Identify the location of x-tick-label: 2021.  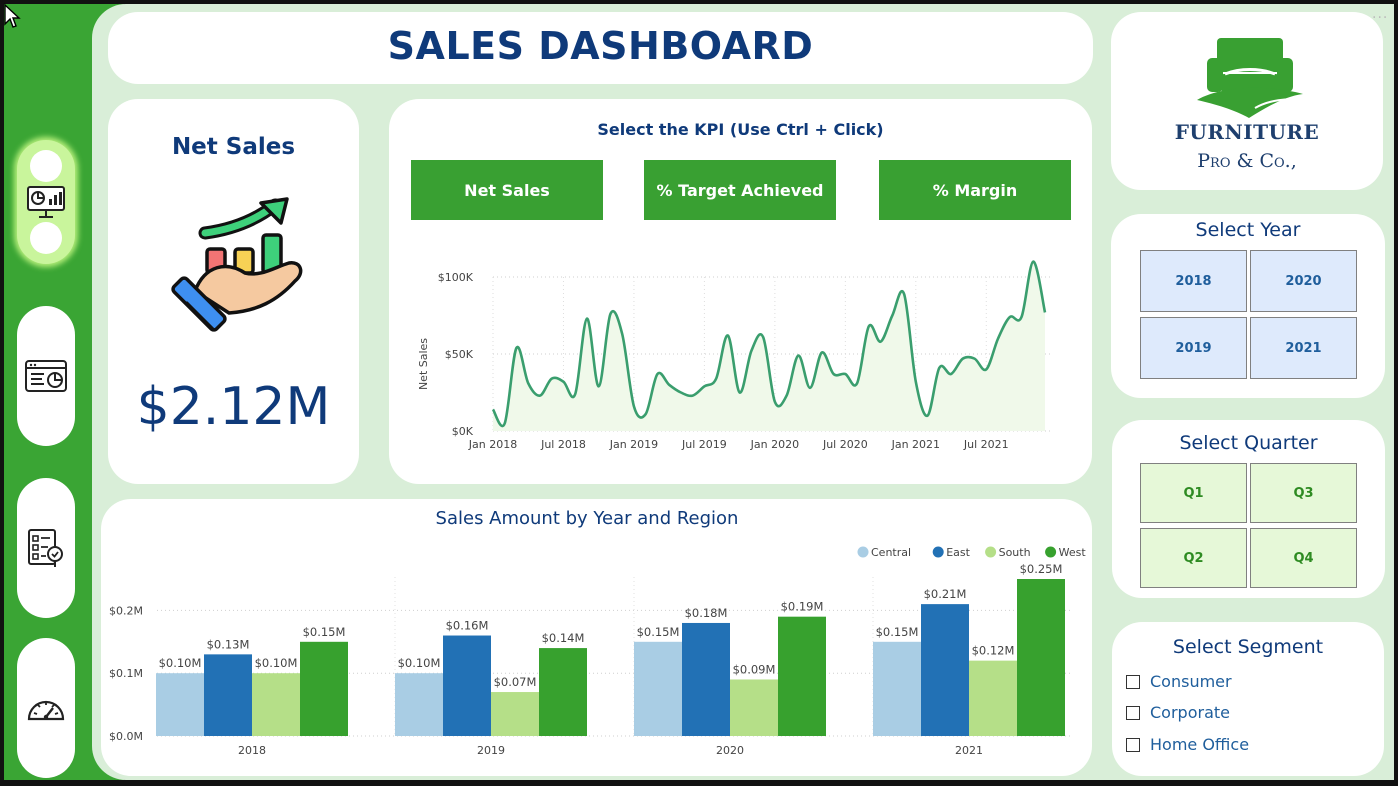
(969, 750).